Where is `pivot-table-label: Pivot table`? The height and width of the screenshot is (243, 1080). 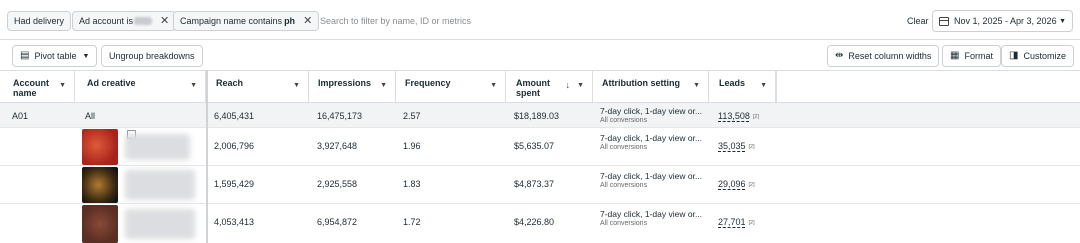
pivot-table-label: Pivot table is located at coordinates (55, 56).